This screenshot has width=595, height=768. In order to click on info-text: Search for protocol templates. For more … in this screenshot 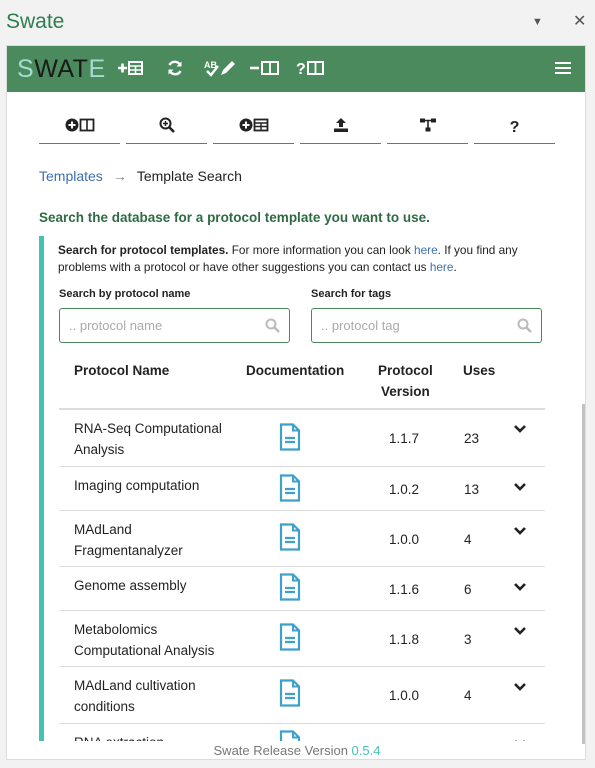, I will do `click(288, 258)`.